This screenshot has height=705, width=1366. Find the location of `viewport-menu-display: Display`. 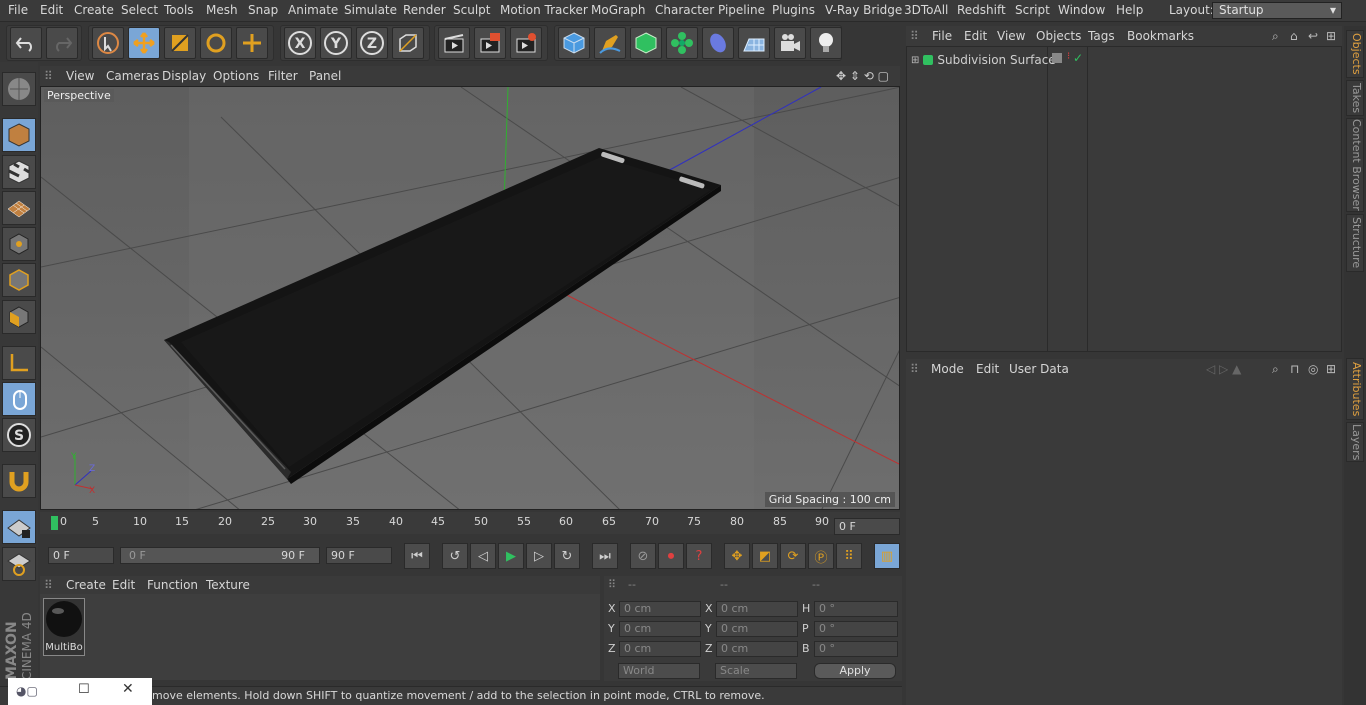

viewport-menu-display: Display is located at coordinates (184, 76).